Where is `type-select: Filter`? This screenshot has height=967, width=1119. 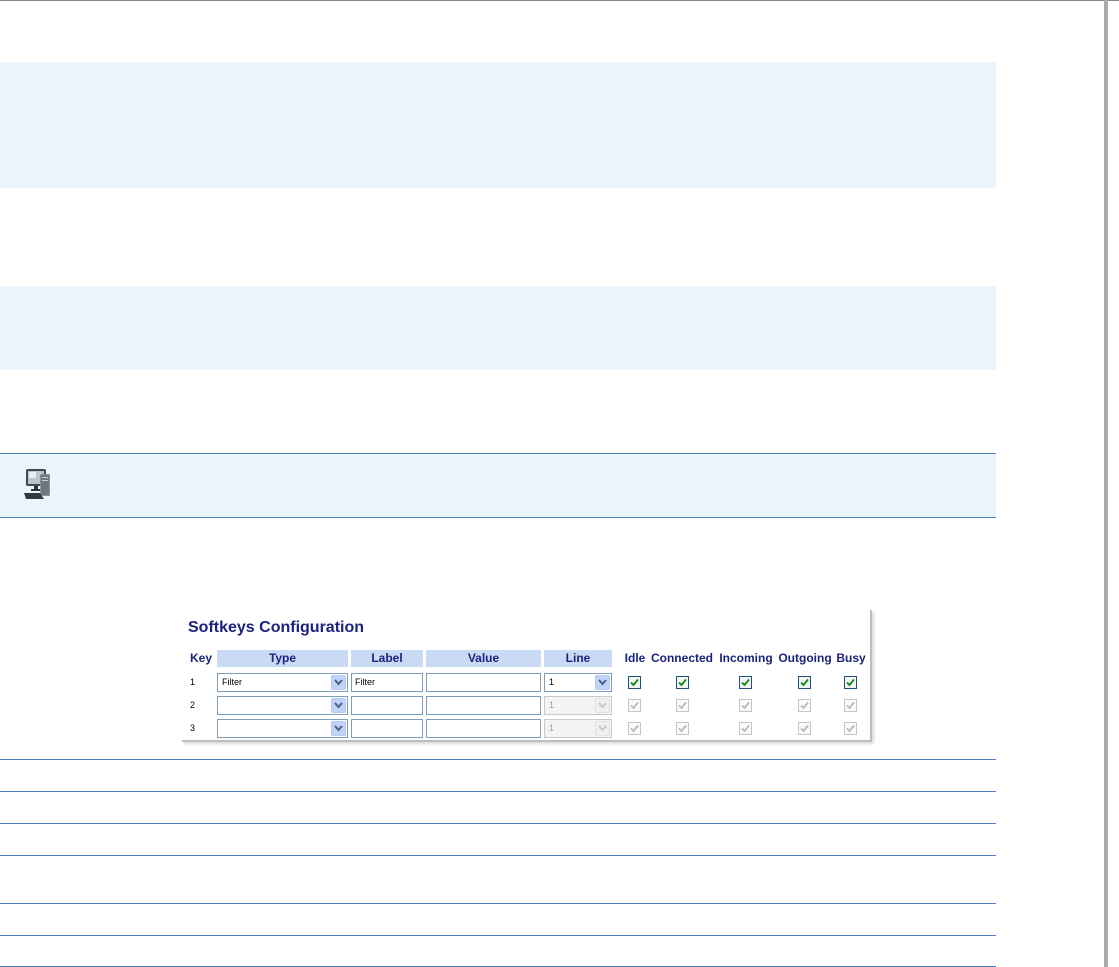
type-select: Filter is located at coordinates (282, 682).